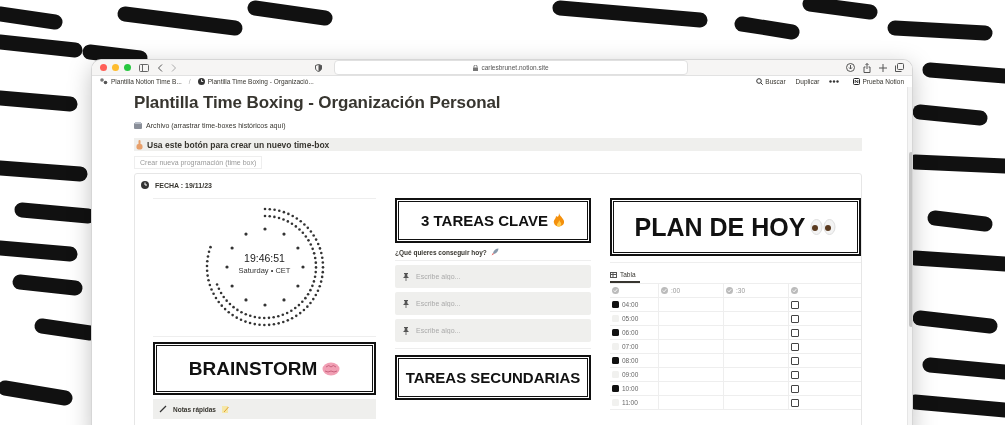  I want to click on flame-icon, so click(559, 220).